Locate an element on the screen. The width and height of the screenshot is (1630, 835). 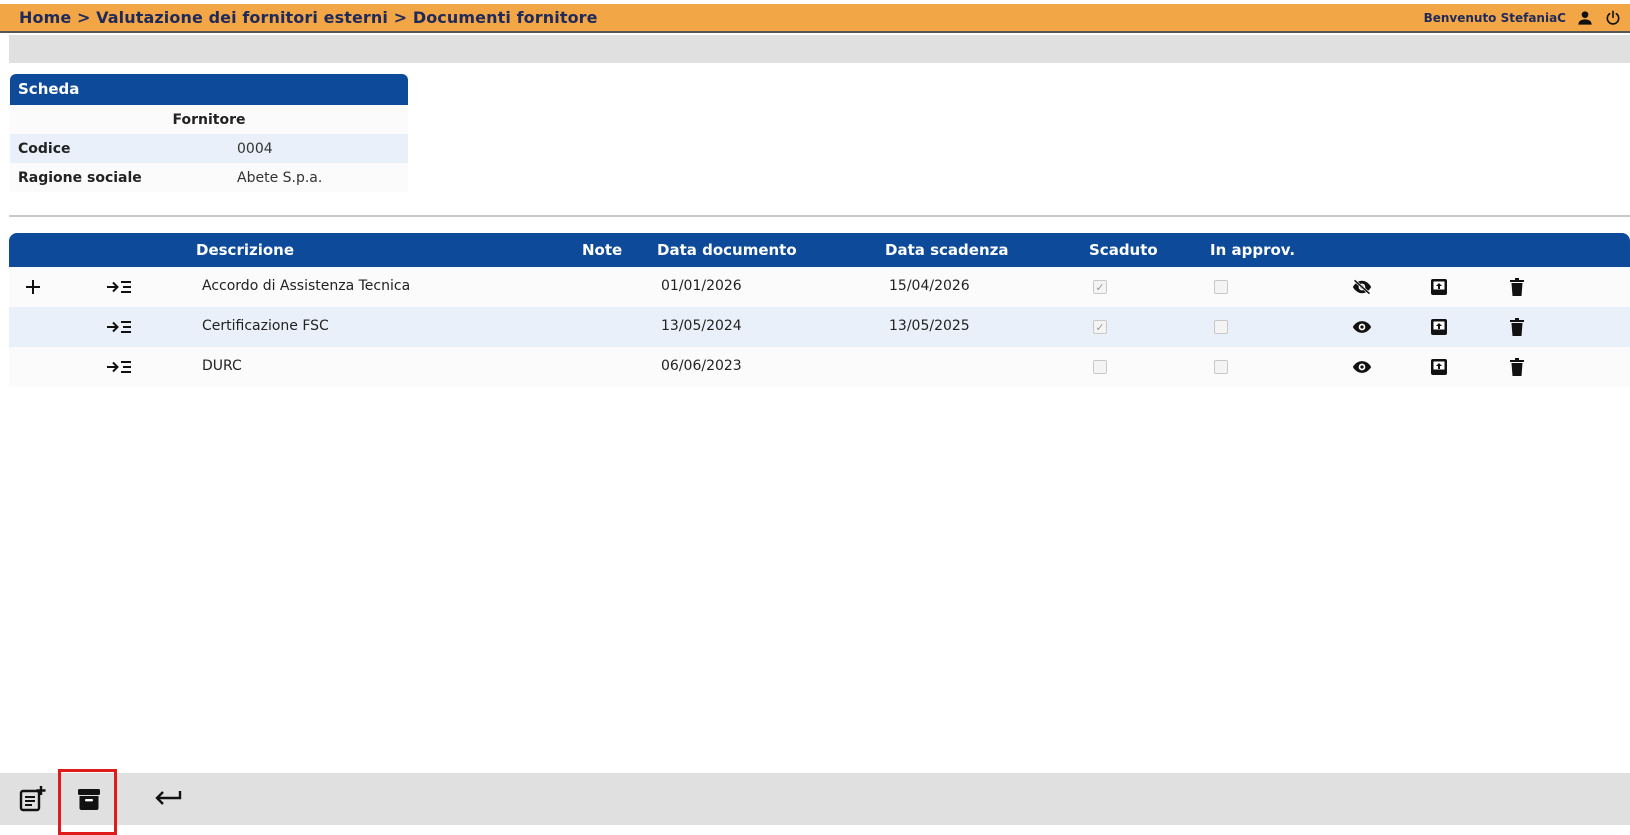
toolbar-strip is located at coordinates (819, 49).